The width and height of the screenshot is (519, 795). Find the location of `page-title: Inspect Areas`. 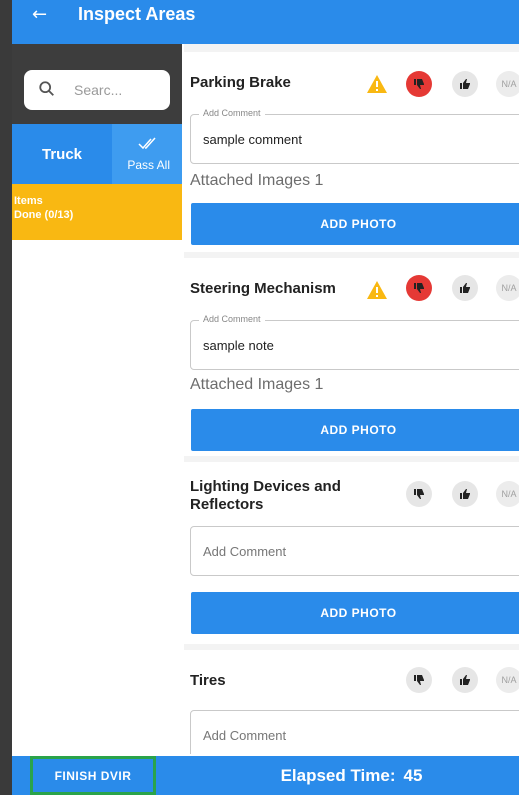

page-title: Inspect Areas is located at coordinates (137, 14).